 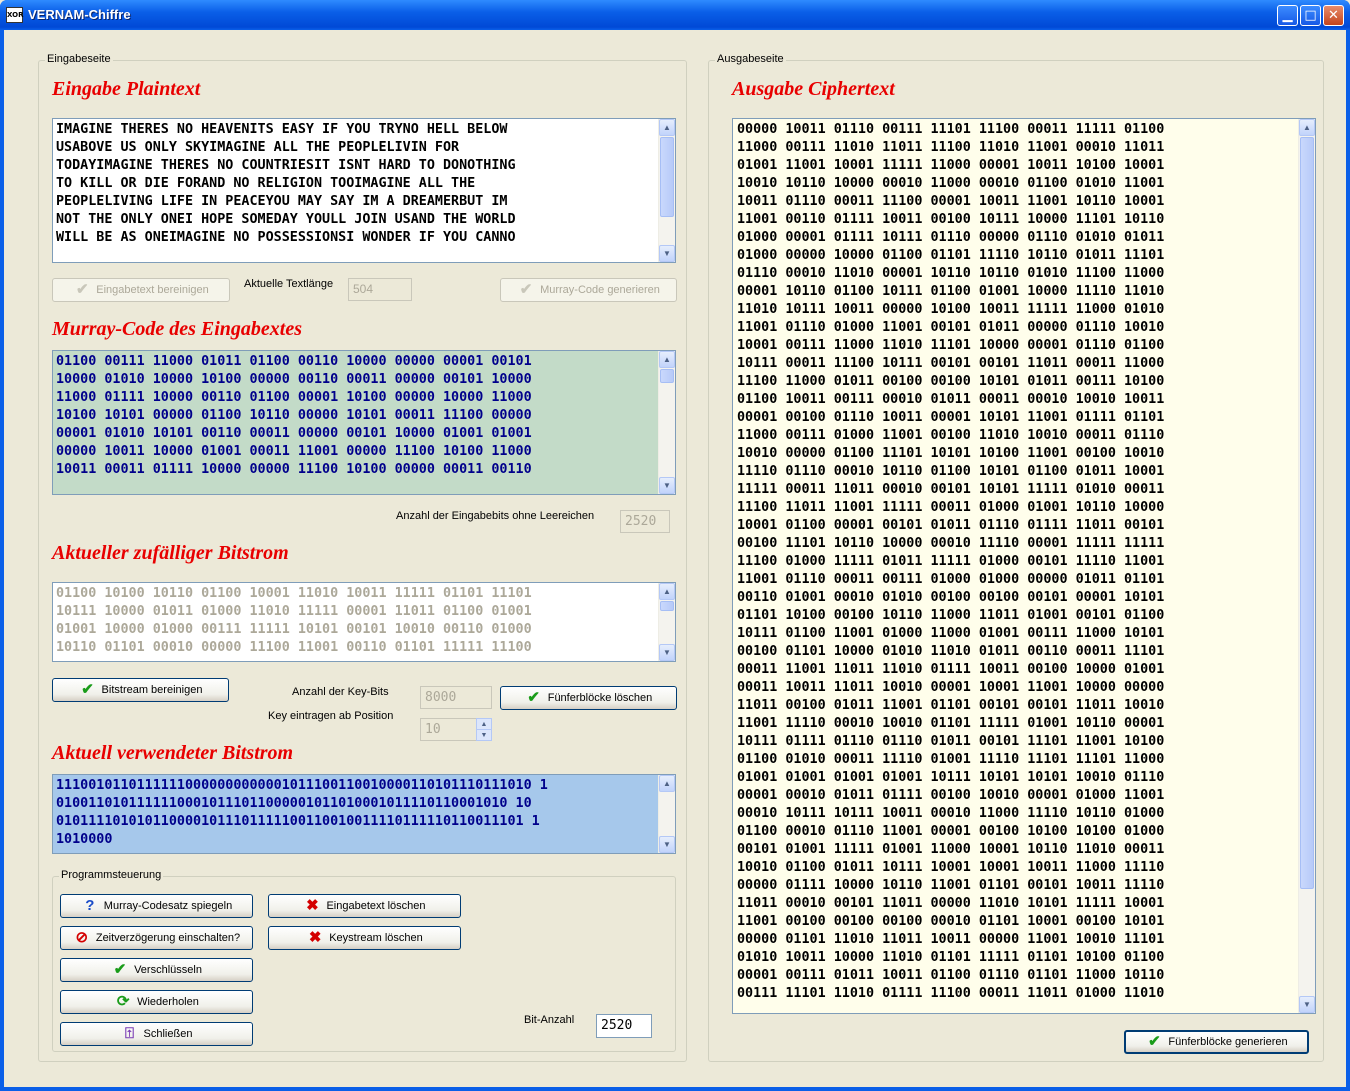 I want to click on key-bits-label: Anzahl der Key-Bits, so click(x=340, y=692).